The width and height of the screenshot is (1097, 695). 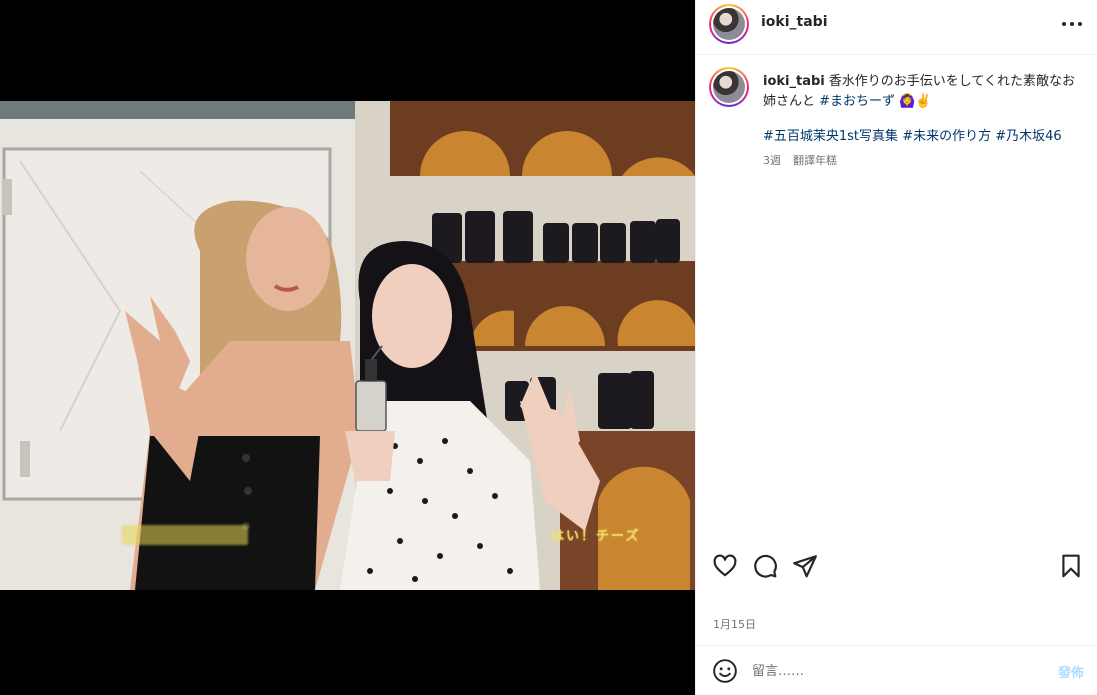 I want to click on smiley-icon, so click(x=725, y=671).